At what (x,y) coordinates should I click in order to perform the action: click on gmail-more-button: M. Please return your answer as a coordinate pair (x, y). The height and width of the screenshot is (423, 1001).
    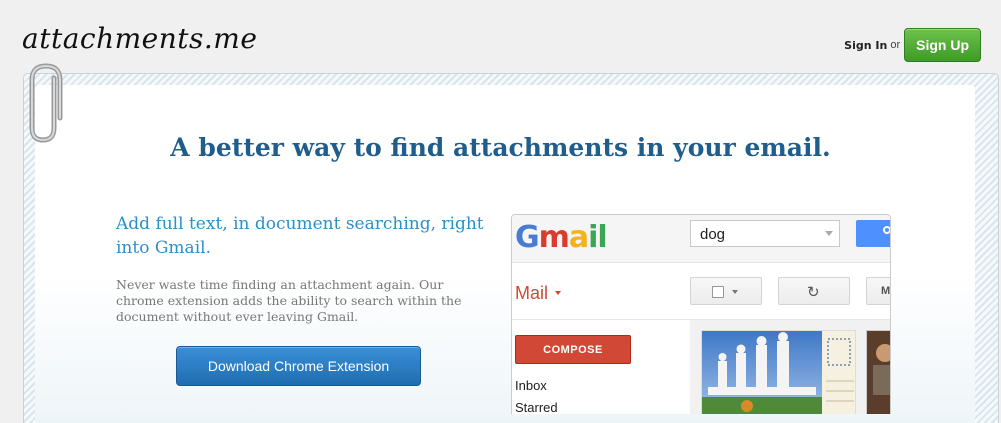
    Looking at the image, I should click on (878, 291).